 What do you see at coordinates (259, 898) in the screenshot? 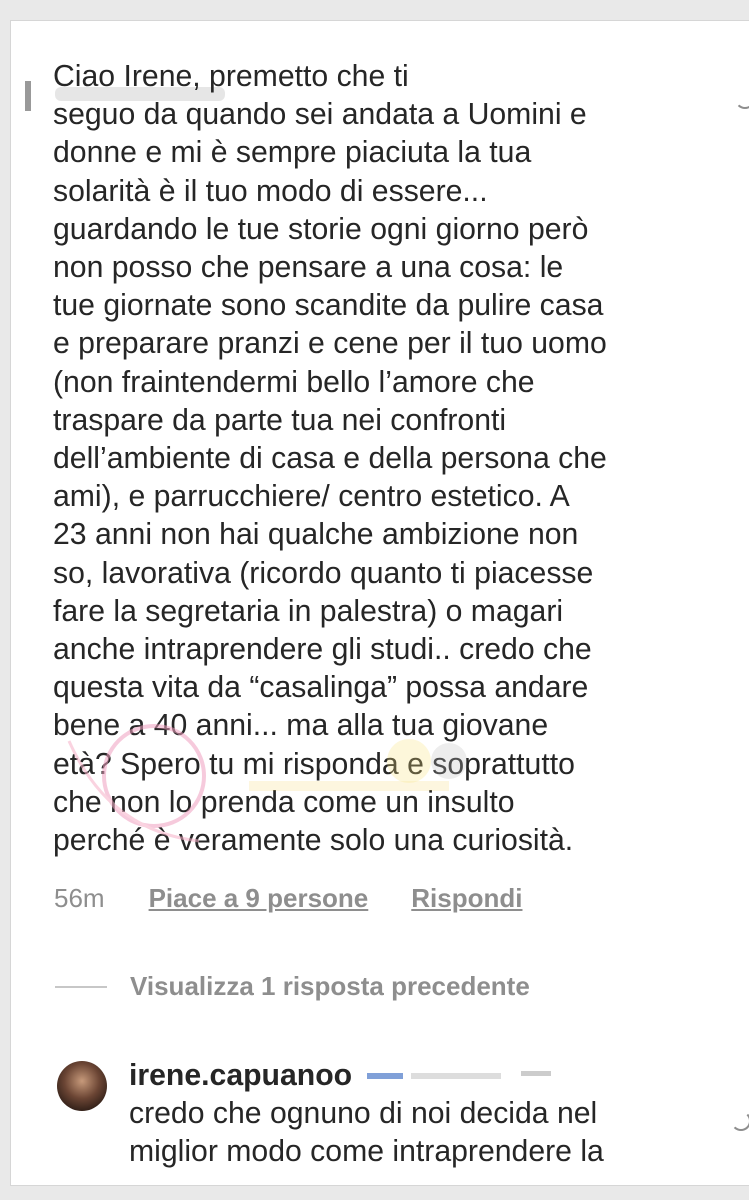
I see `likes-link: Piace a 9 persone` at bounding box center [259, 898].